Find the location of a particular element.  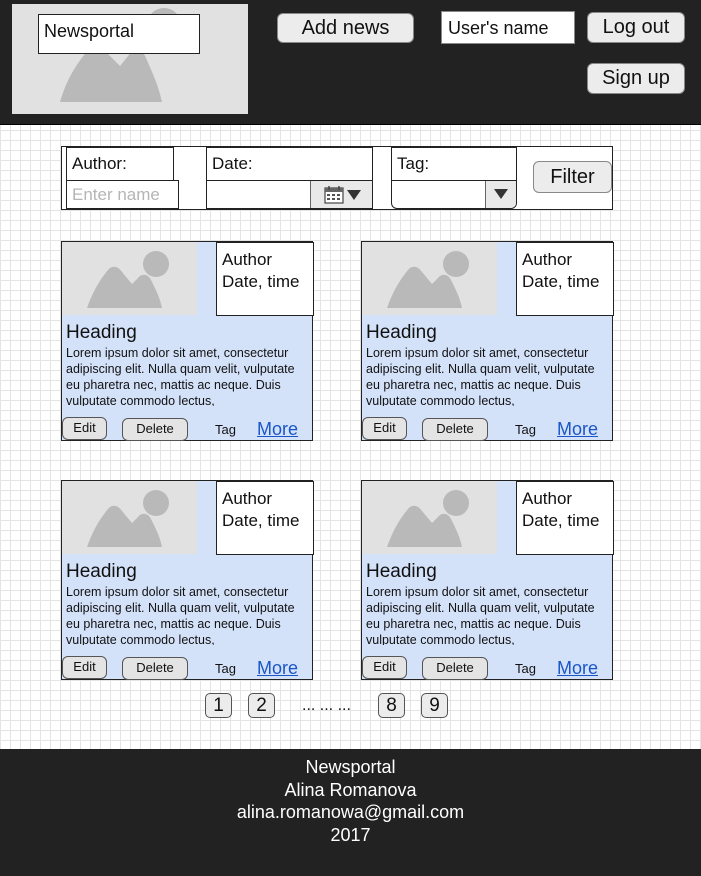

tag-label: Tag: is located at coordinates (454, 164).